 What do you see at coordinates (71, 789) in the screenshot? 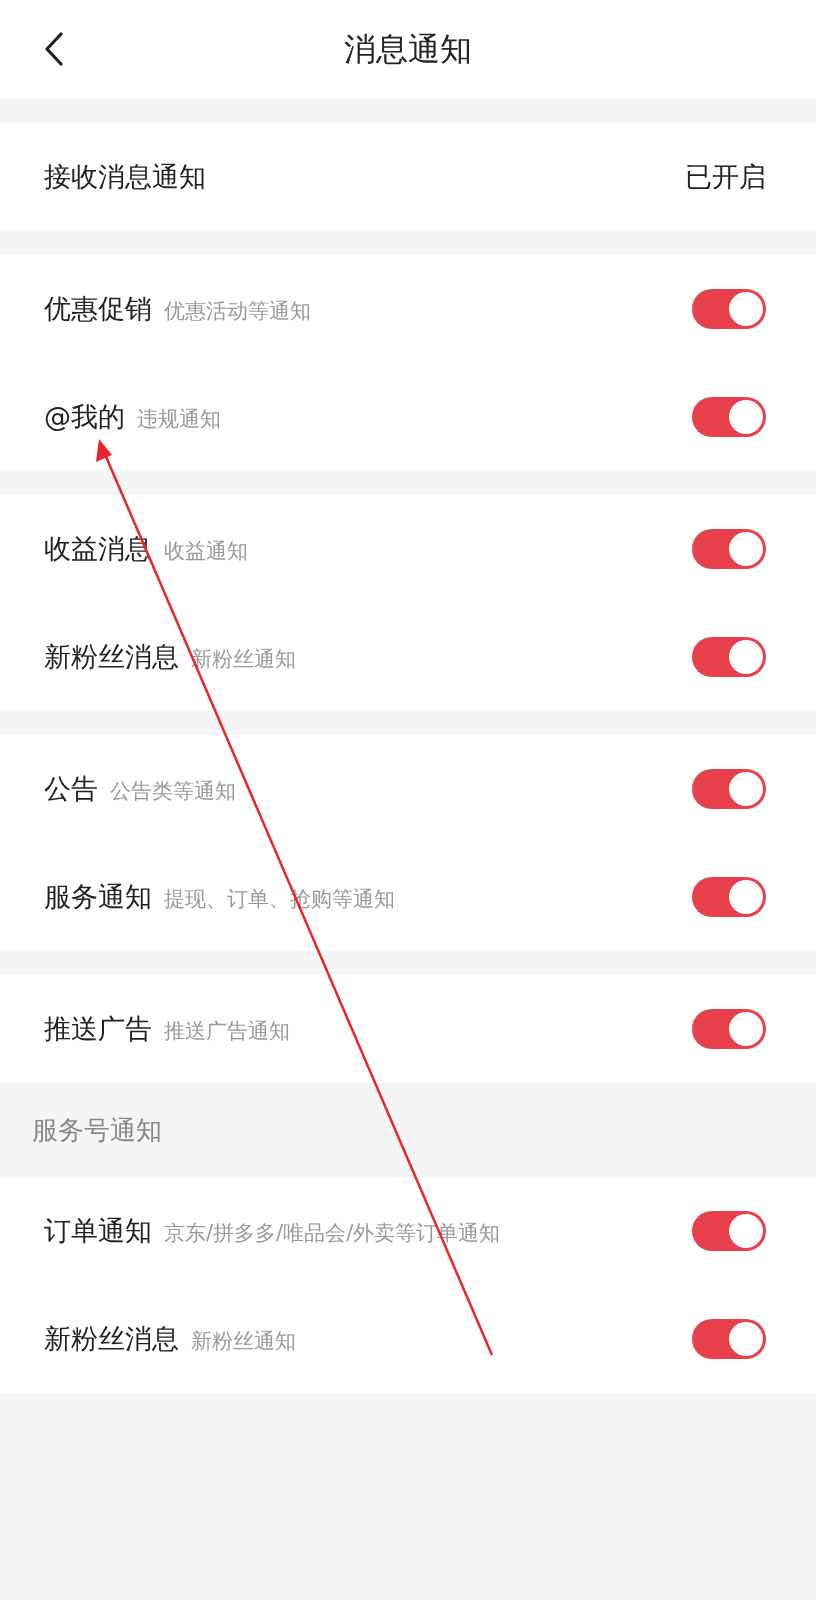
I see `setting-label: 公告` at bounding box center [71, 789].